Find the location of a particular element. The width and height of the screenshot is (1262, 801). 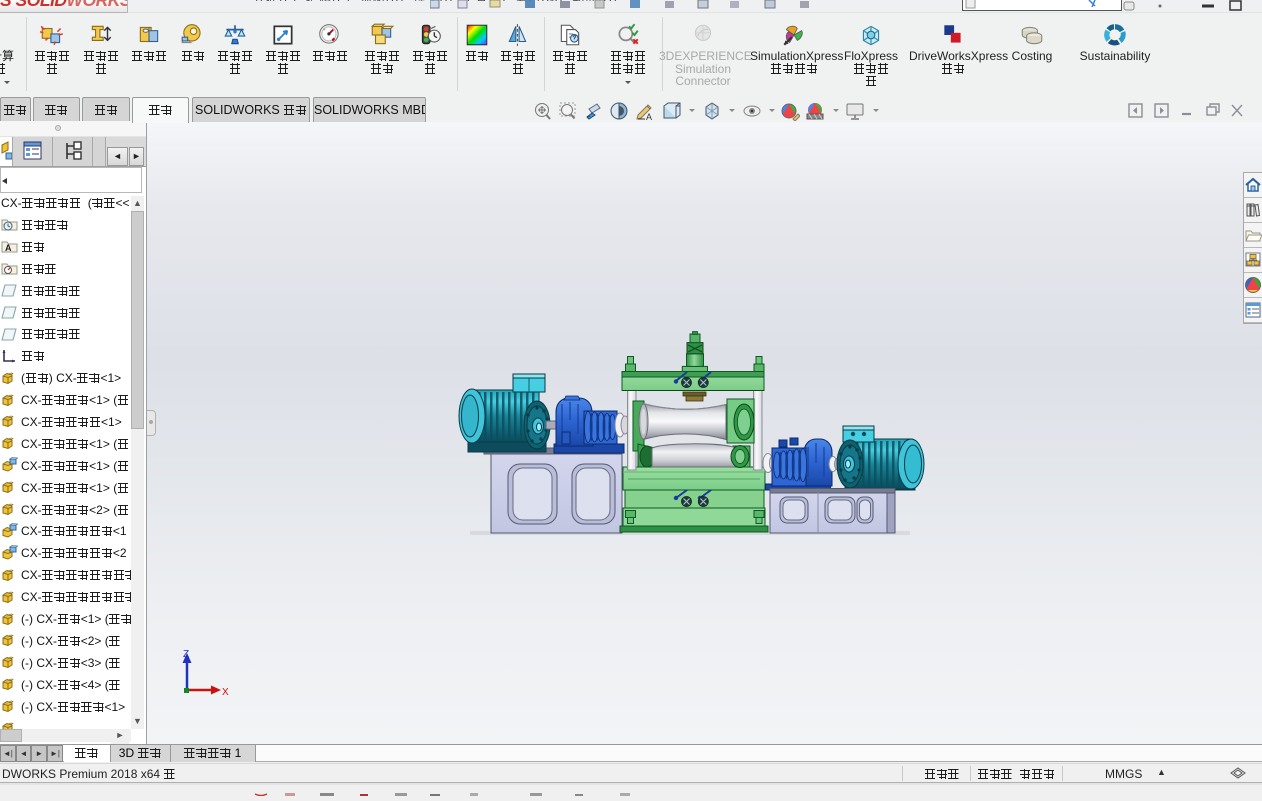

svg-text: X is located at coordinates (225, 692).